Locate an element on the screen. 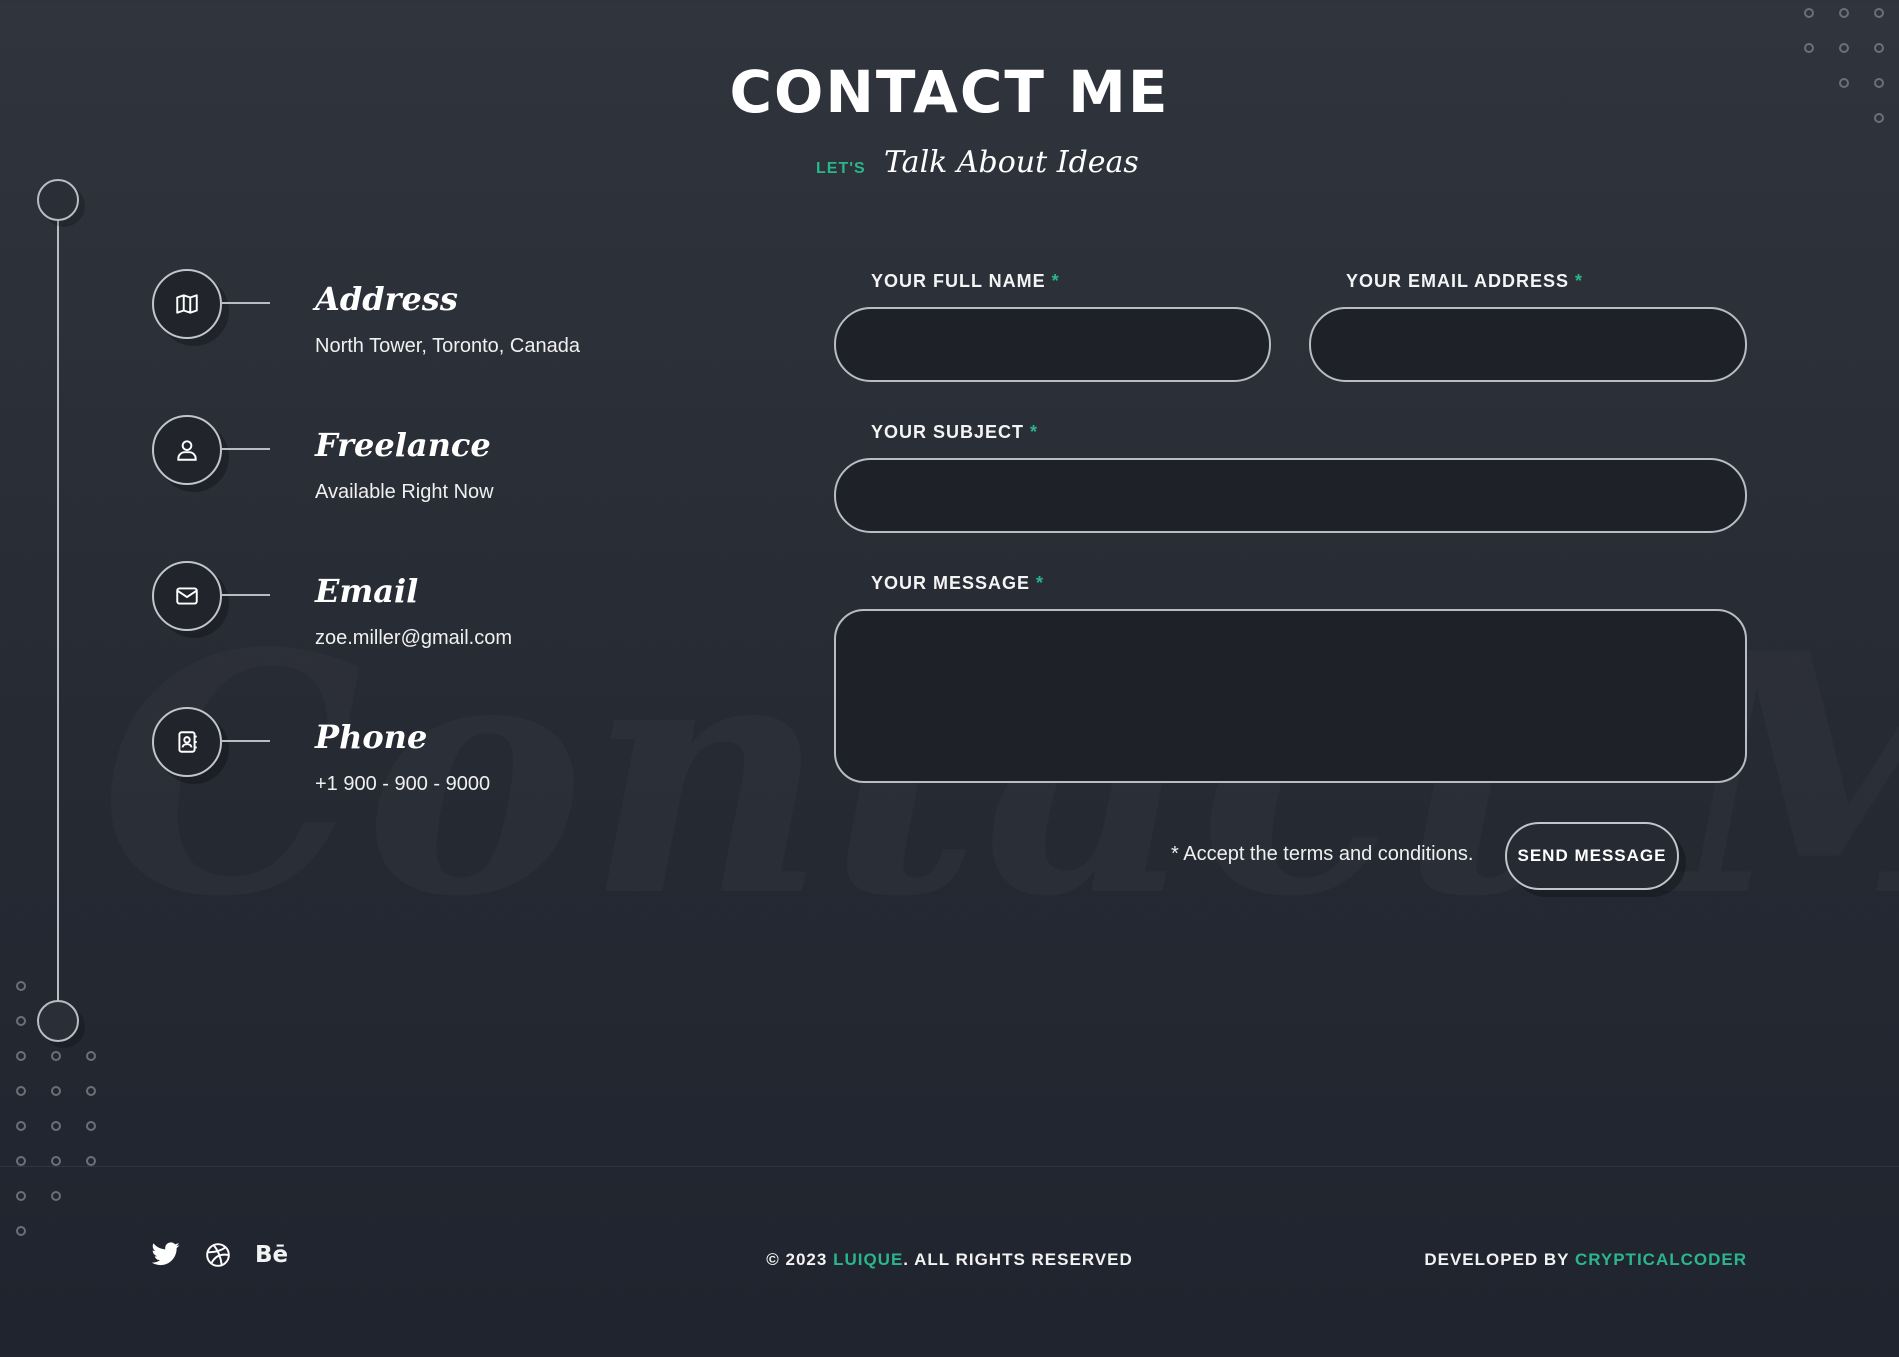  terms-checkbox-label: * Accept the terms and conditions. is located at coordinates (1322, 854).